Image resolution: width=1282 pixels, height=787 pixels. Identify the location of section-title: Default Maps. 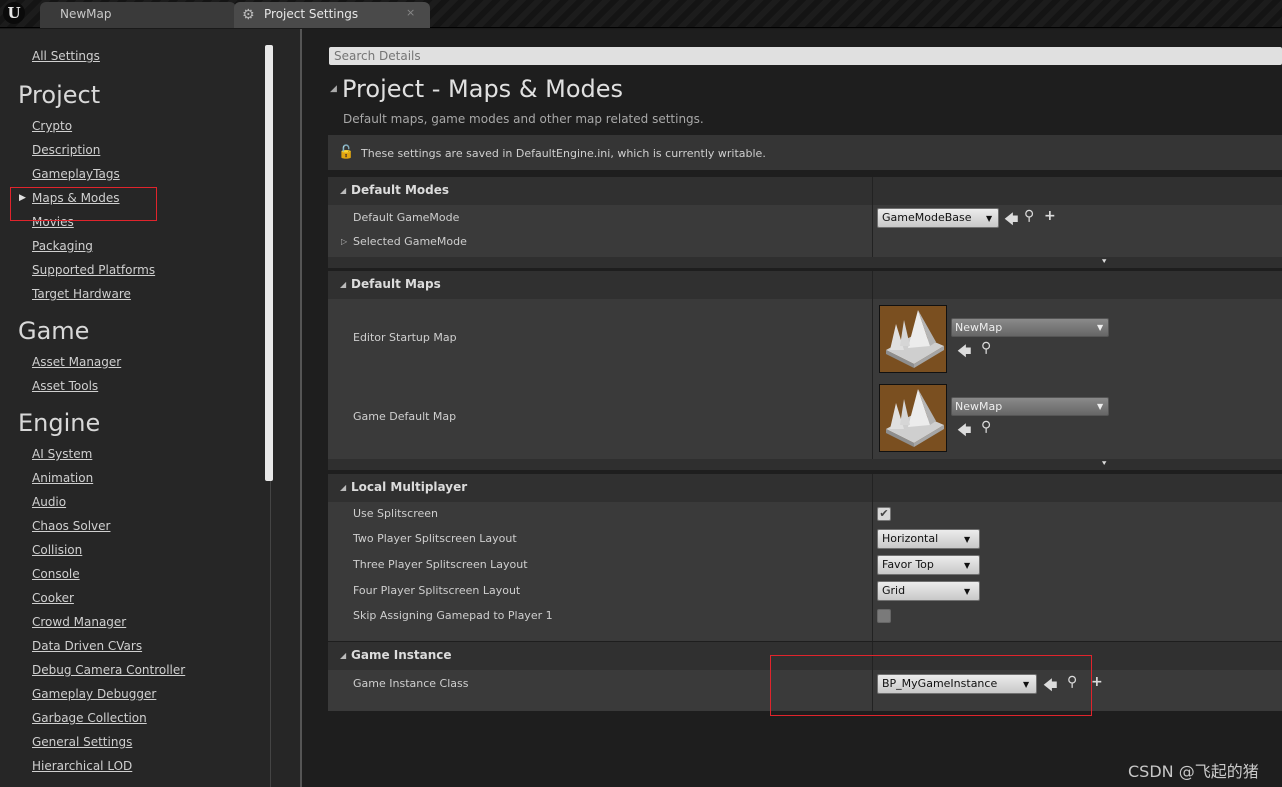
(396, 284).